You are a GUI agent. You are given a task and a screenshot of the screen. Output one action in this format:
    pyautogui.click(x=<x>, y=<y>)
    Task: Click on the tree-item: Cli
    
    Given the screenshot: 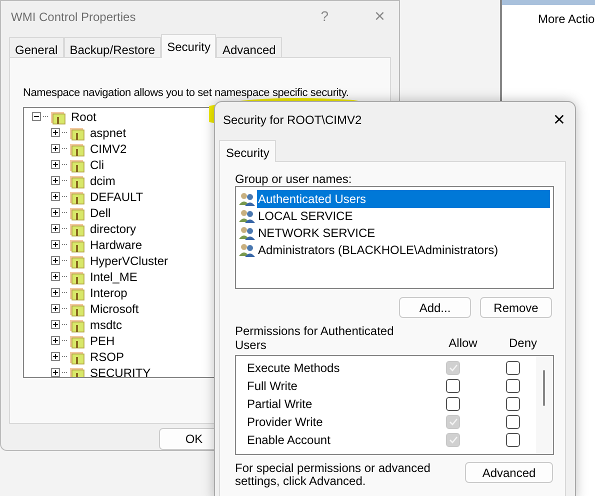 What is the action you would take?
    pyautogui.click(x=97, y=165)
    